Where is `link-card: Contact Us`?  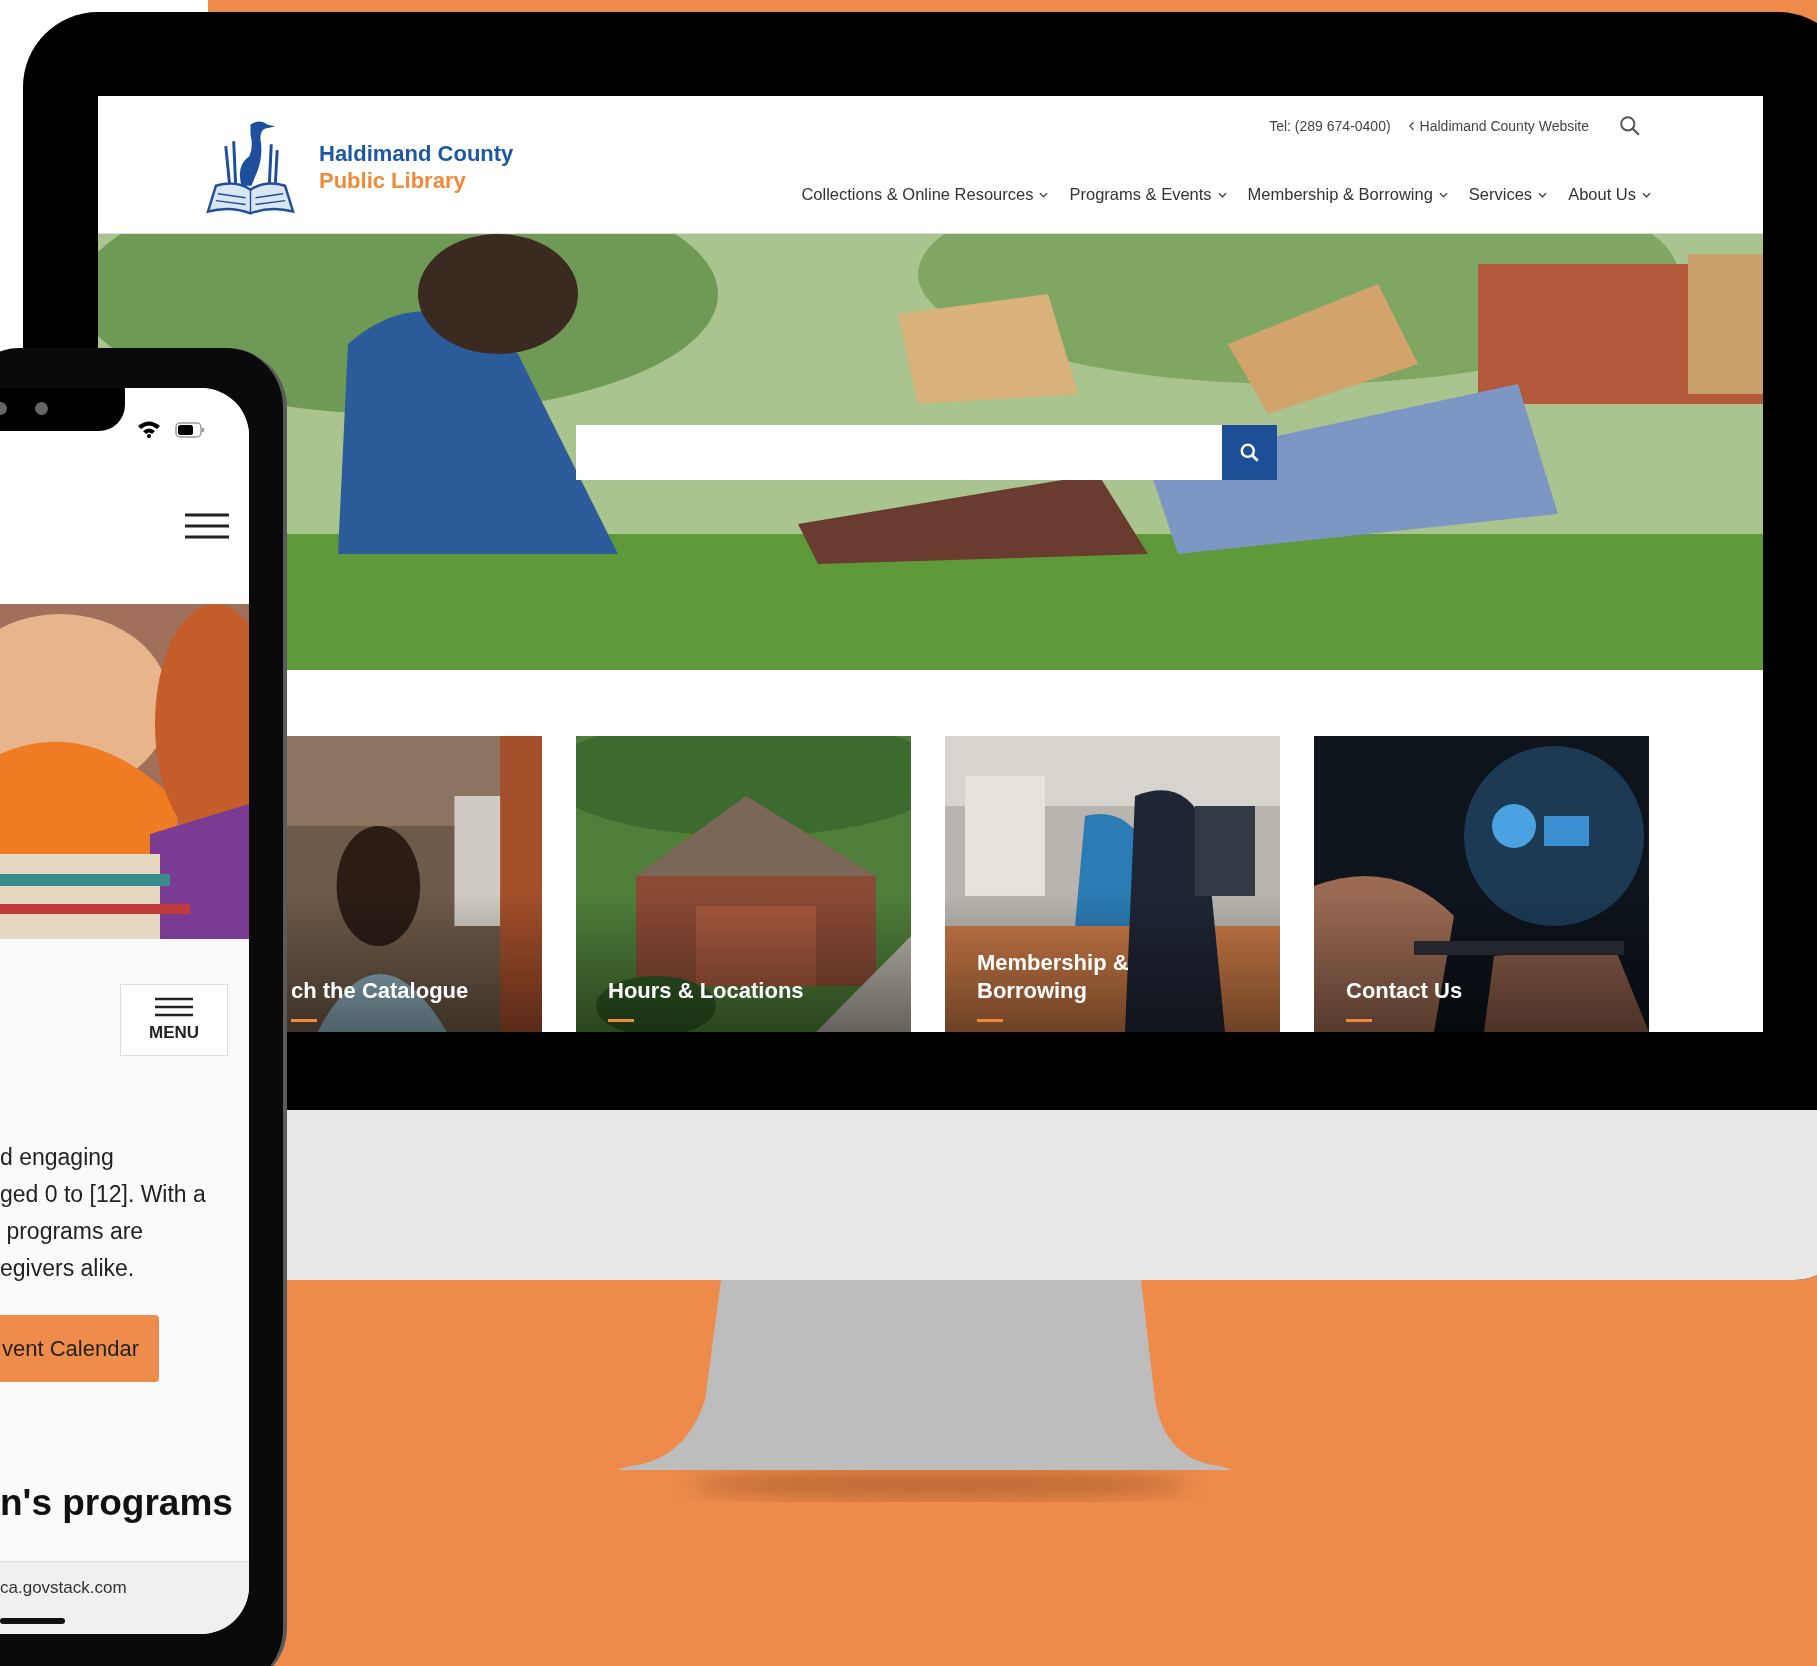
link-card: Contact Us is located at coordinates (1481, 884).